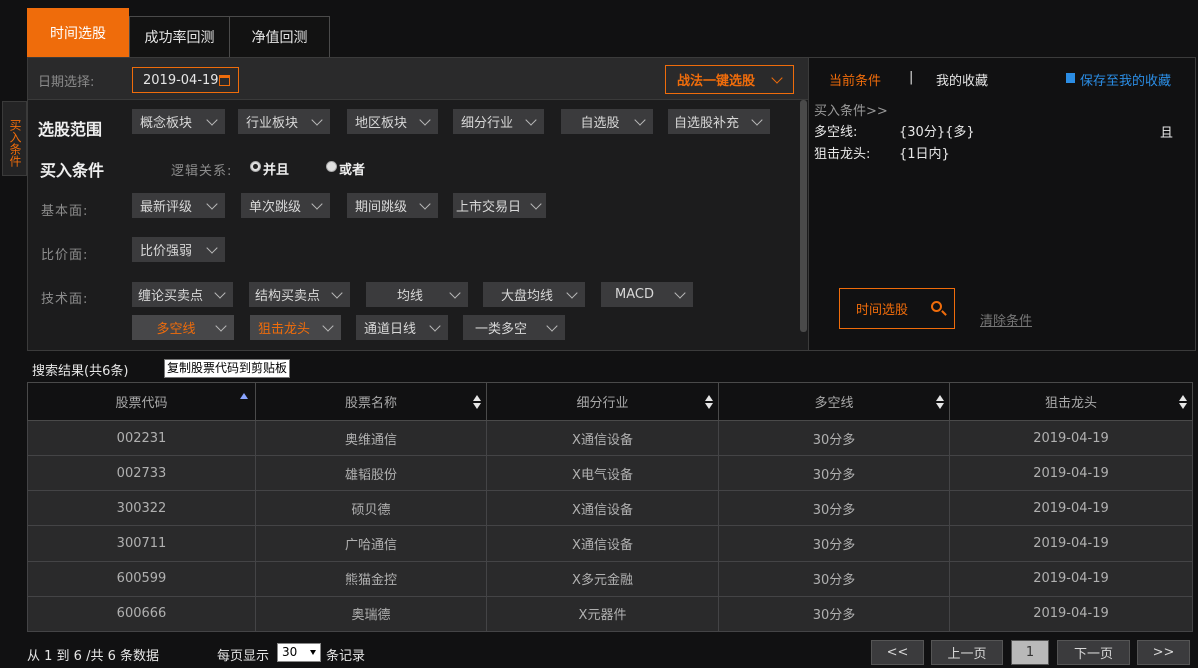 The height and width of the screenshot is (668, 1198). I want to click on logic-label: 逻辑关系:, so click(202, 171).